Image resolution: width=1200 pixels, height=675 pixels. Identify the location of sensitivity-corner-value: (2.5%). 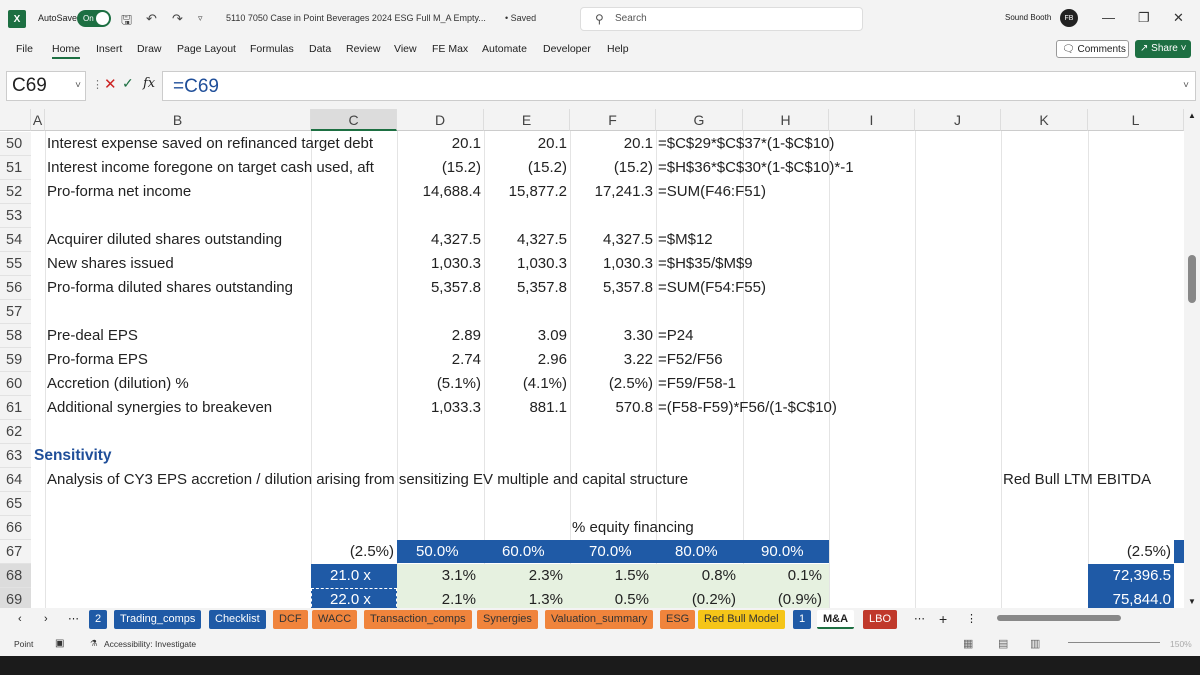
(354, 552).